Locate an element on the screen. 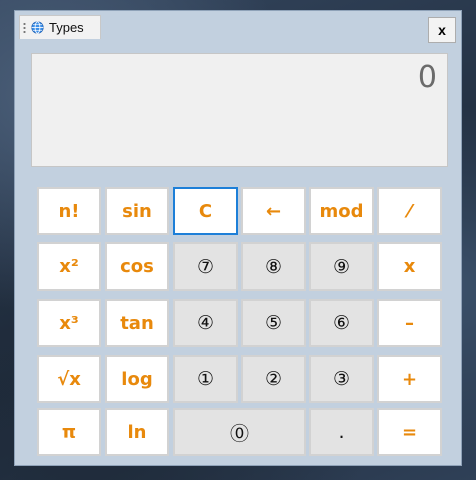 Image resolution: width=476 pixels, height=480 pixels. divide-button: ⁄ is located at coordinates (409, 211).